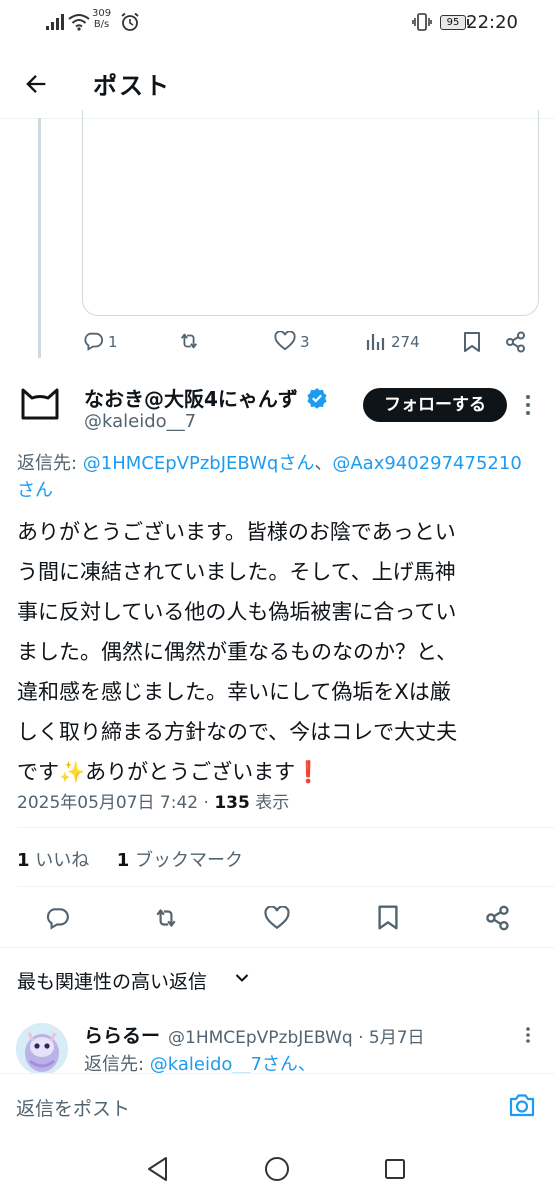  I want to click on bookmark-icon, so click(472, 342).